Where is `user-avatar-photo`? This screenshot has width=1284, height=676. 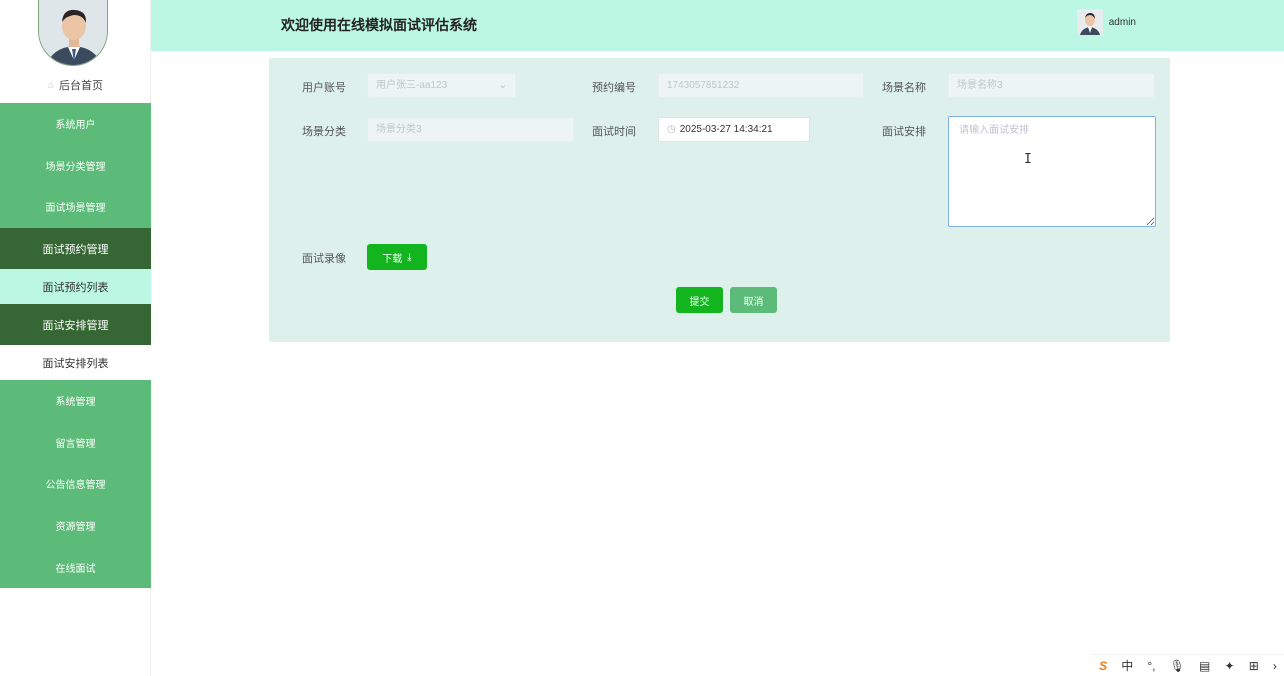 user-avatar-photo is located at coordinates (1089, 22).